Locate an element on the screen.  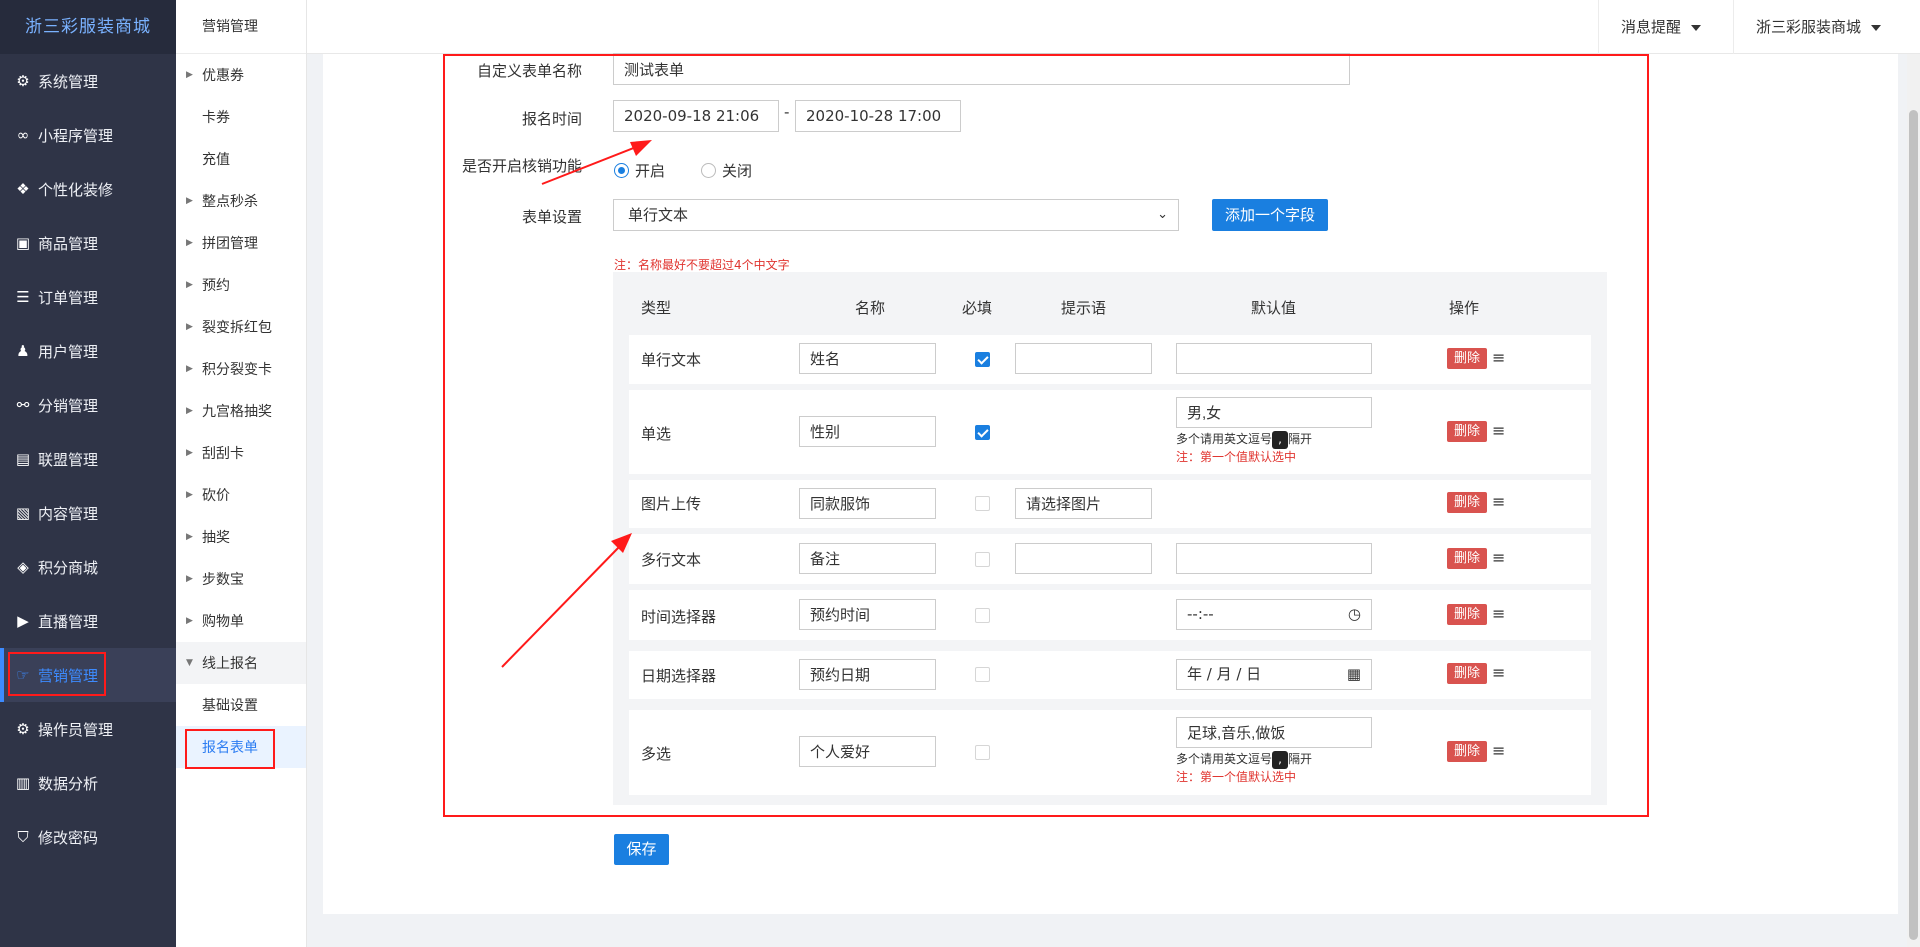
sidebar-item-points-mall: ◈ 积分商城 is located at coordinates (88, 567).